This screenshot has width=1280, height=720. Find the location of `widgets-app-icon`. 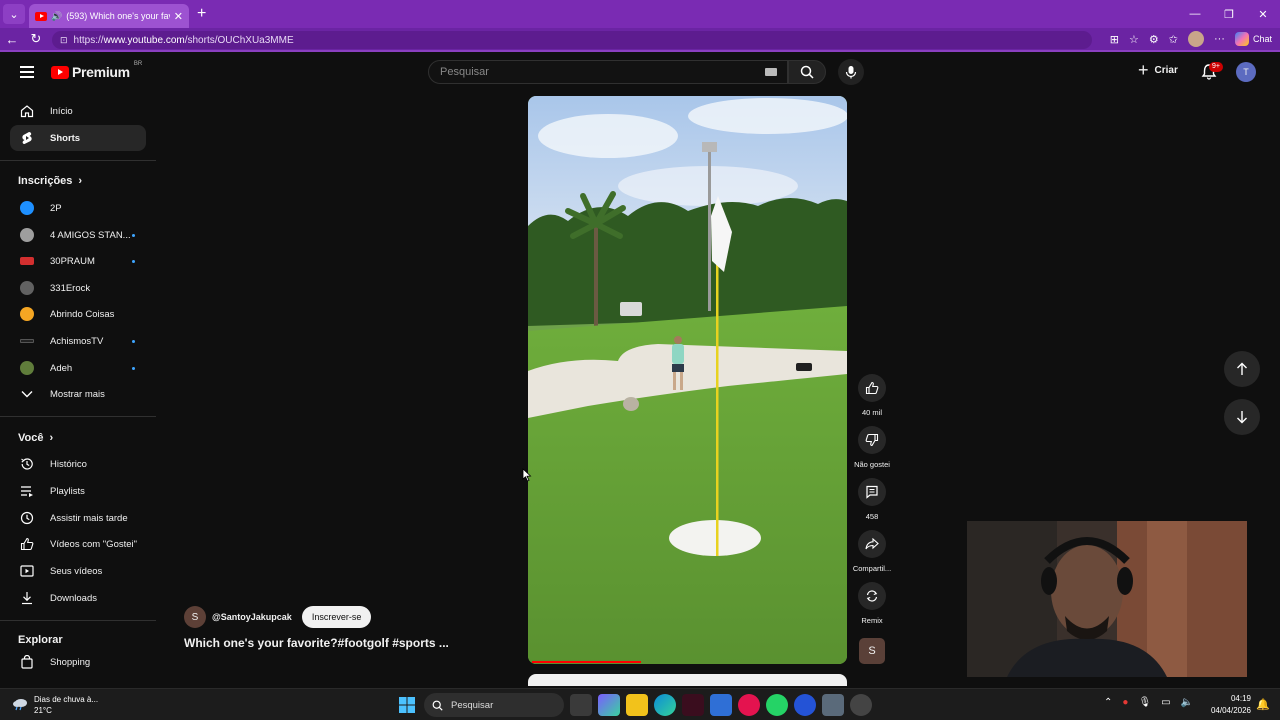

widgets-app-icon is located at coordinates (609, 705).